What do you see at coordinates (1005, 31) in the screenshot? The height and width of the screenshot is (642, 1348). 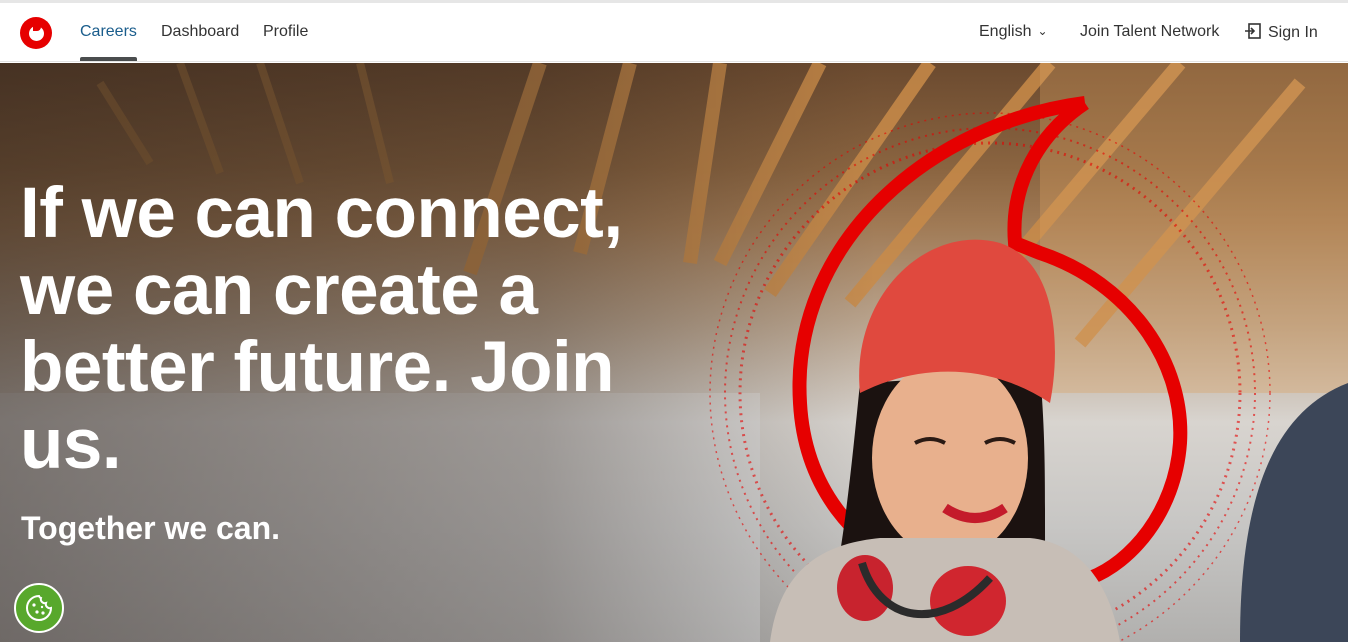 I see `language-label: English` at bounding box center [1005, 31].